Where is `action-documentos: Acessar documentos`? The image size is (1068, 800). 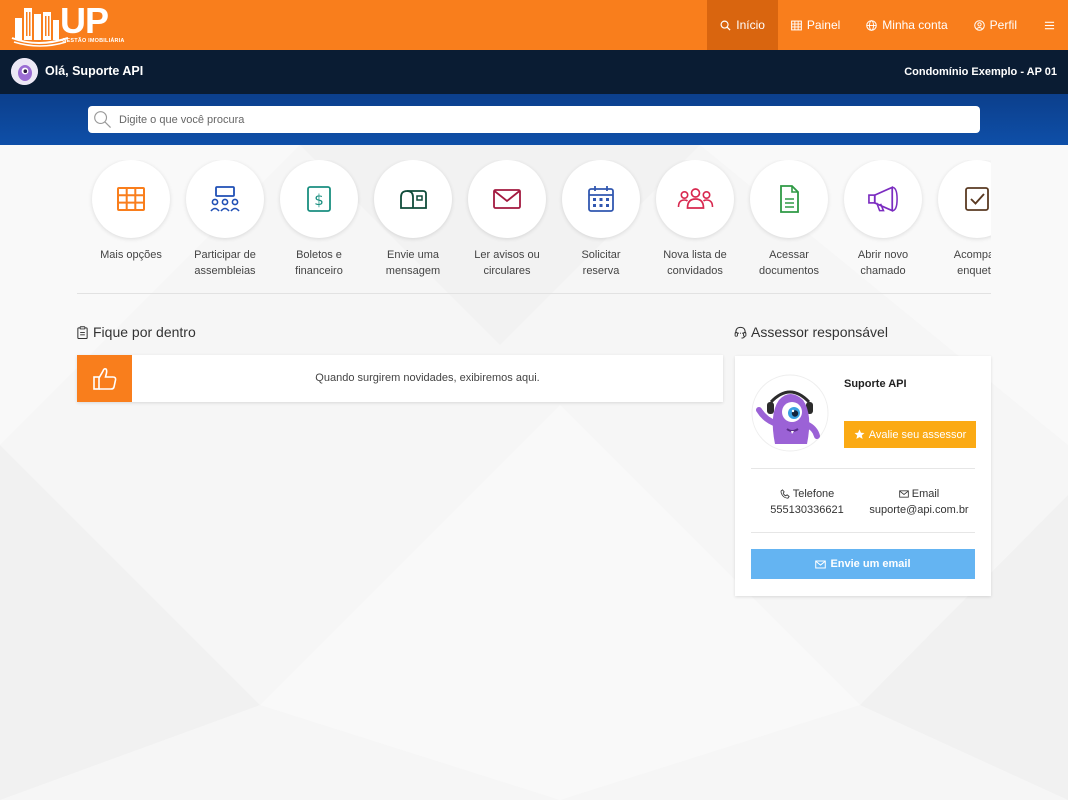
action-documentos: Acessar documentos is located at coordinates (789, 219).